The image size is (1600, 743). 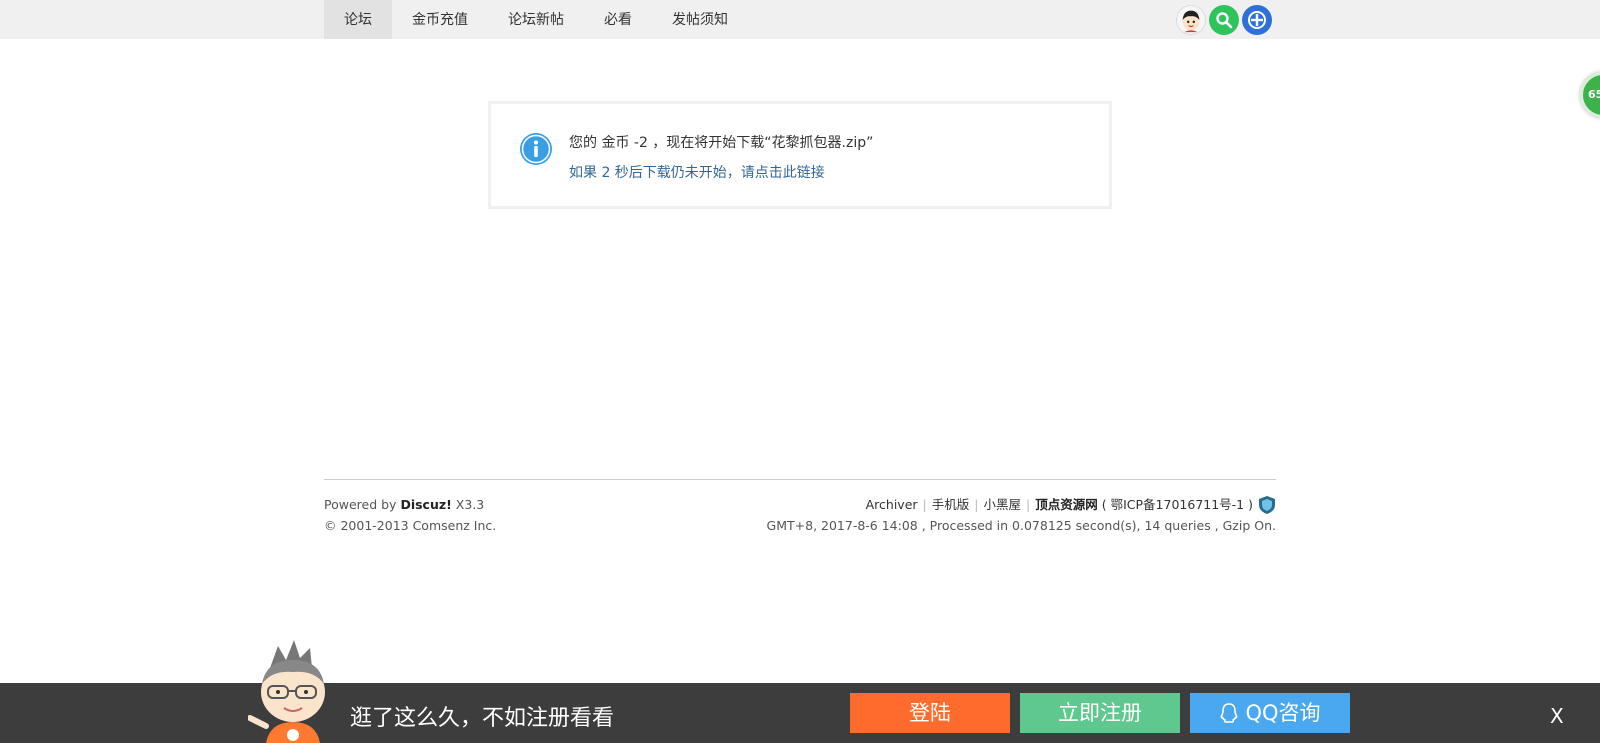 I want to click on qq-consult-label: QQ咨询, so click(x=1283, y=713).